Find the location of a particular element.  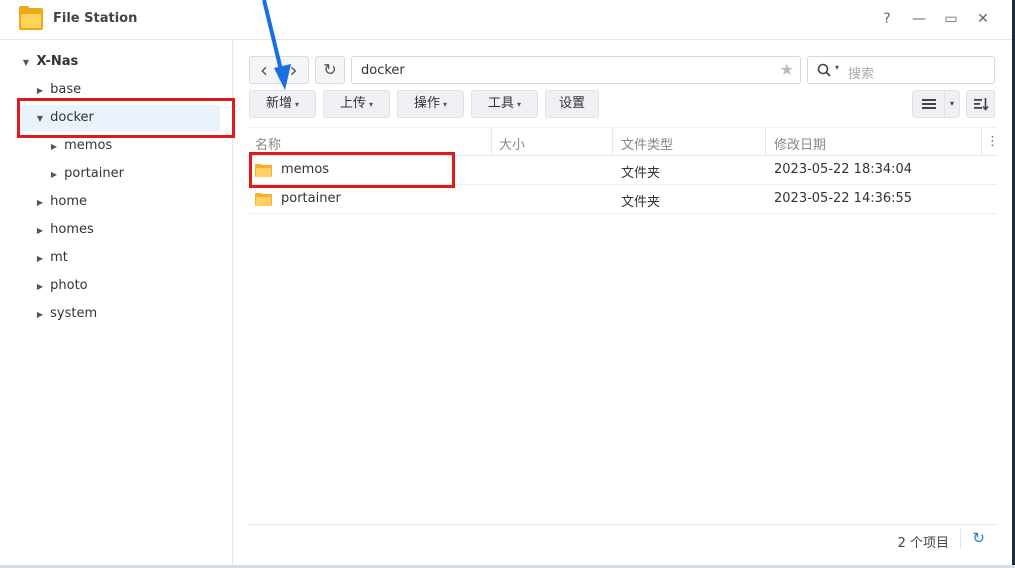

list-view-icon is located at coordinates (928, 104).